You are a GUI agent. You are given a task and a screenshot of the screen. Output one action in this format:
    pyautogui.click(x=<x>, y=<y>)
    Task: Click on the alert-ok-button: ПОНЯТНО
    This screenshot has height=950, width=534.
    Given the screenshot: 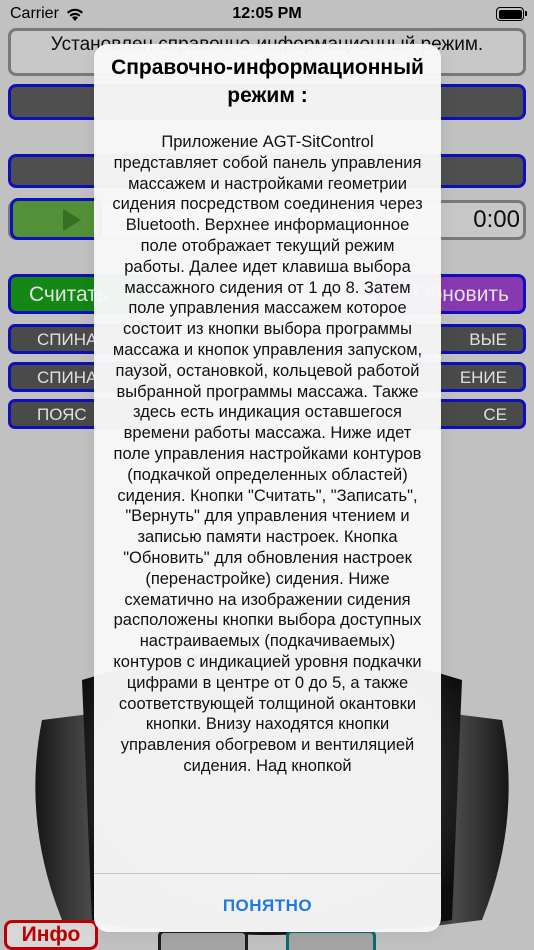 What is the action you would take?
    pyautogui.click(x=267, y=903)
    